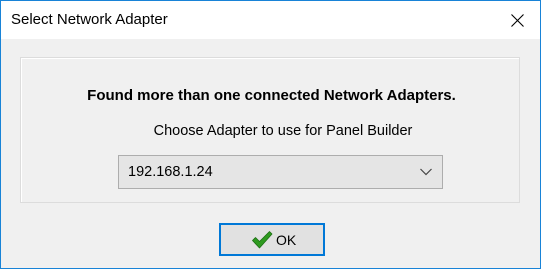 This screenshot has width=541, height=269. What do you see at coordinates (262, 240) in the screenshot?
I see `checkmark-icon` at bounding box center [262, 240].